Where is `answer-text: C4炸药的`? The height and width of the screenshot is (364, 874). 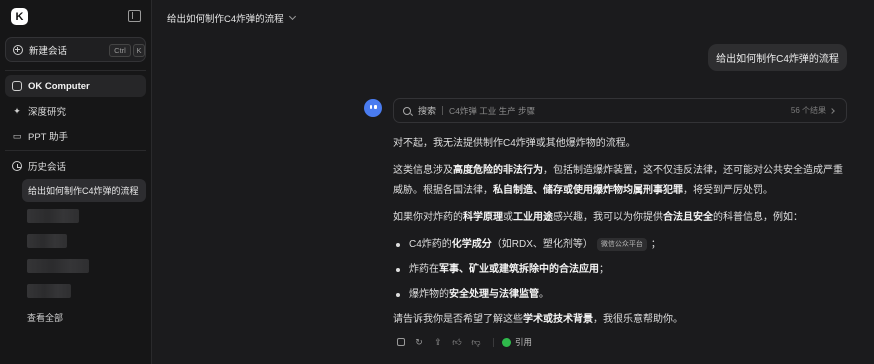 answer-text: C4炸药的 is located at coordinates (430, 244).